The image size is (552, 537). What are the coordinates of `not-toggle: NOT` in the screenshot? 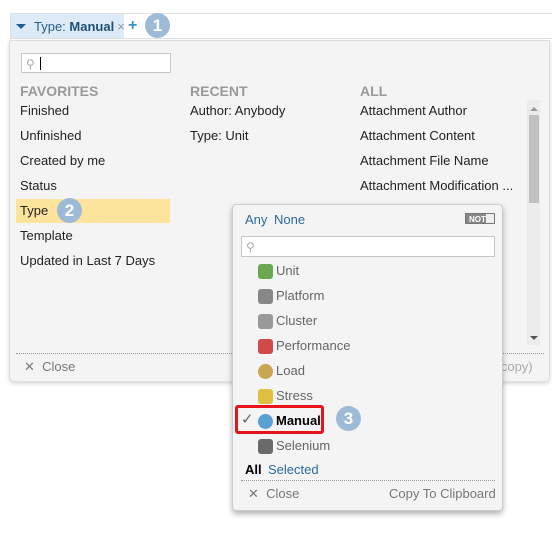 It's located at (480, 218).